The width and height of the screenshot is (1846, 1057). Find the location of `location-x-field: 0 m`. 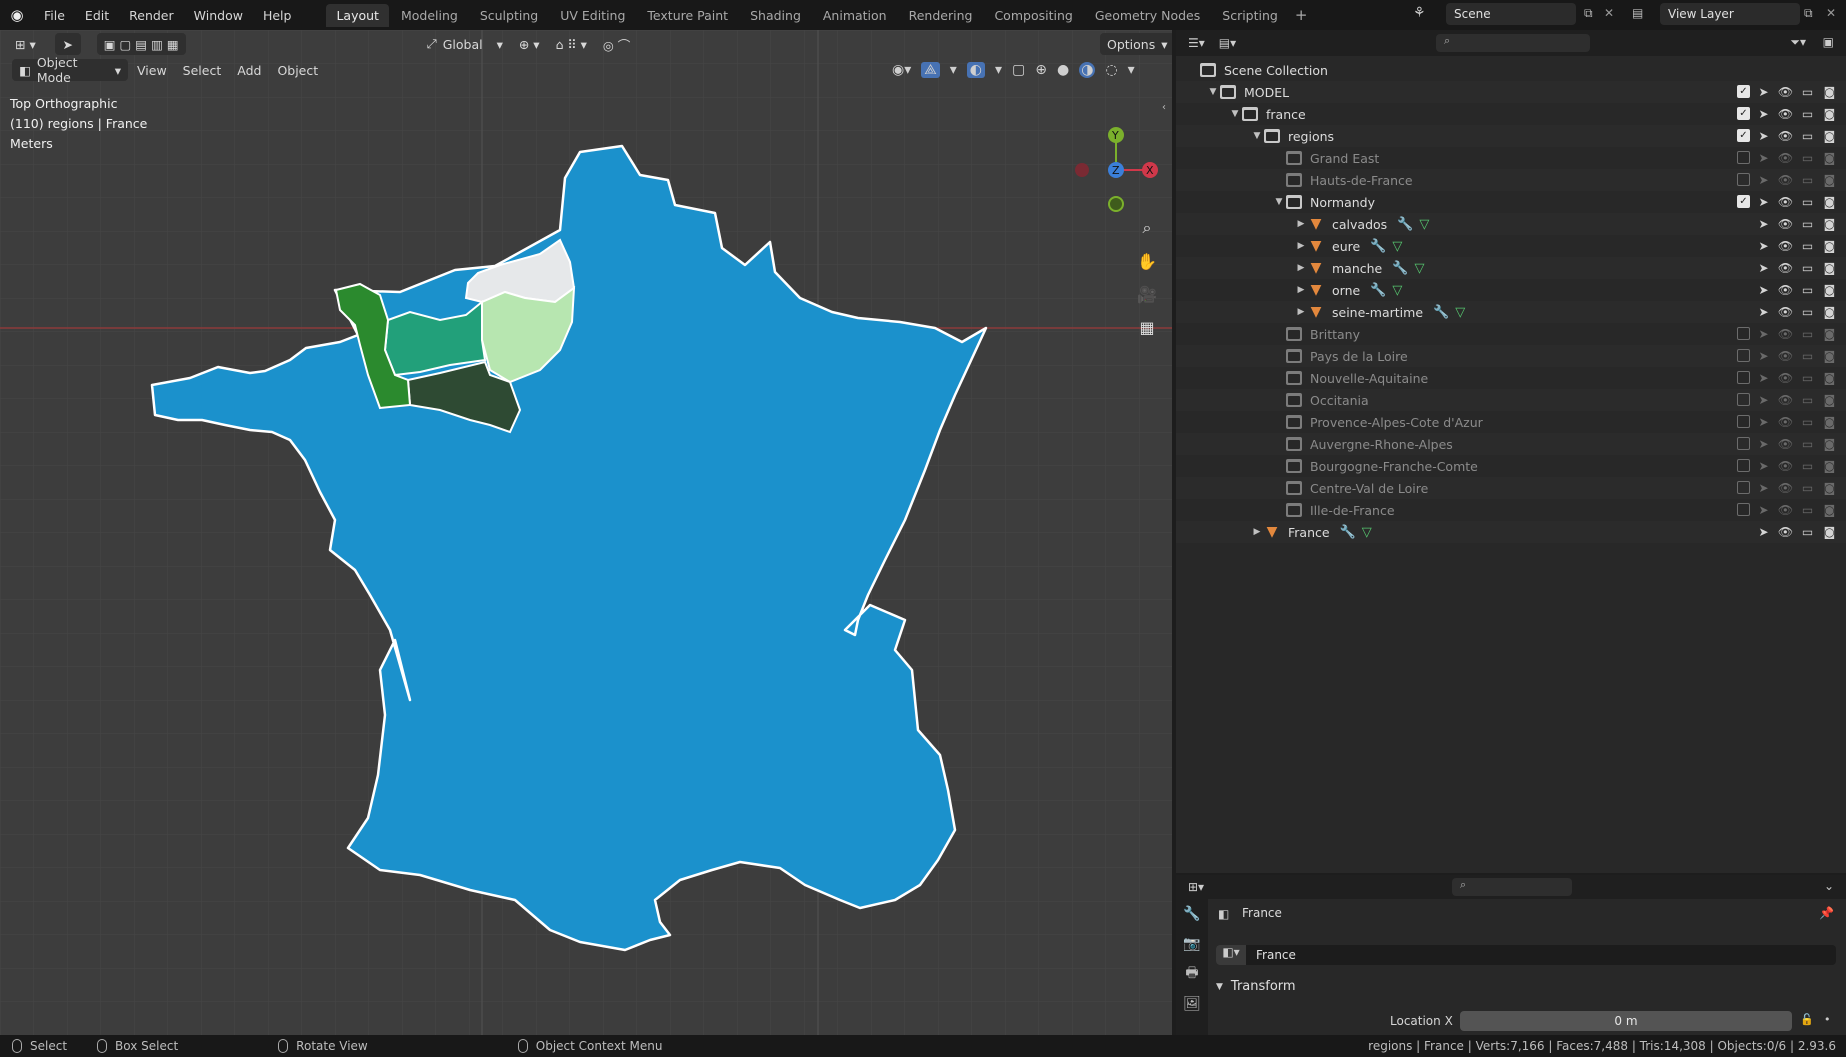

location-x-field: 0 m is located at coordinates (1626, 1021).